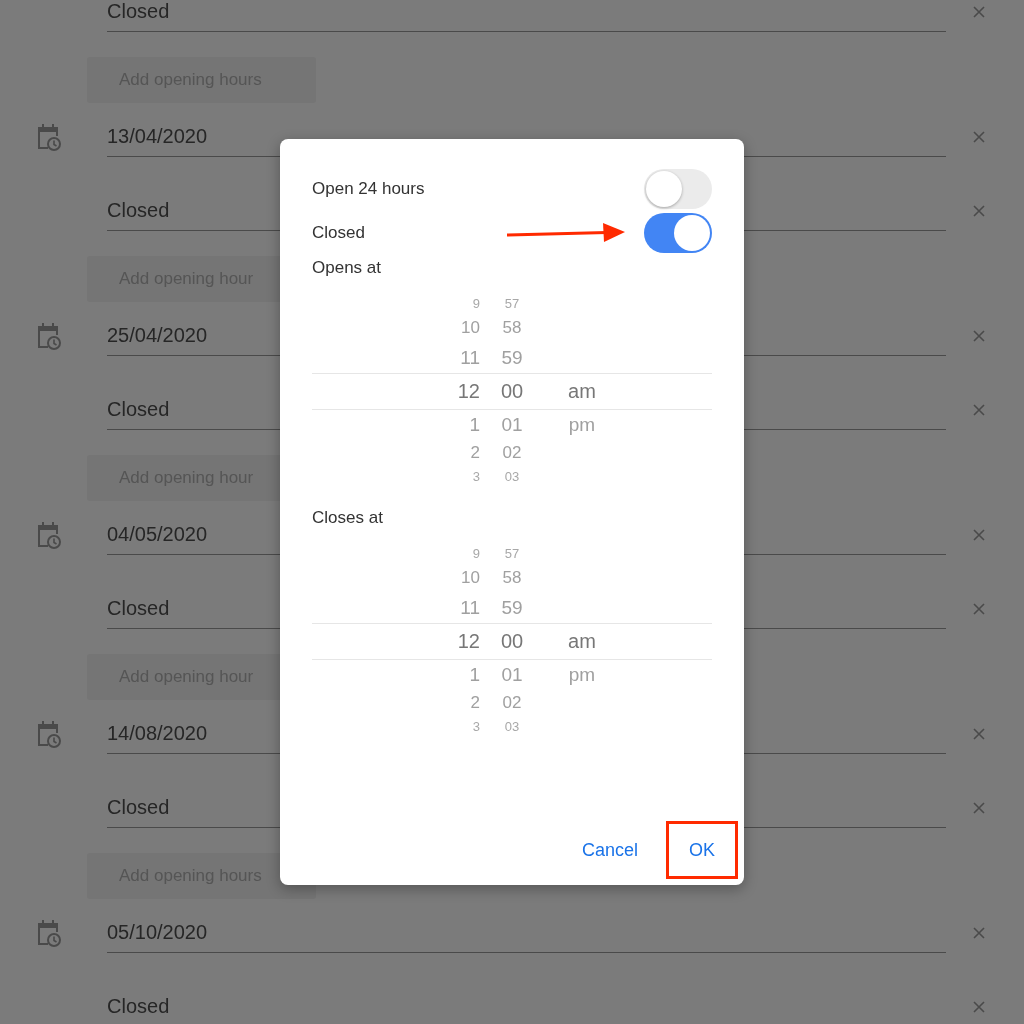  I want to click on toggle-label: Open 24 hours, so click(368, 189).